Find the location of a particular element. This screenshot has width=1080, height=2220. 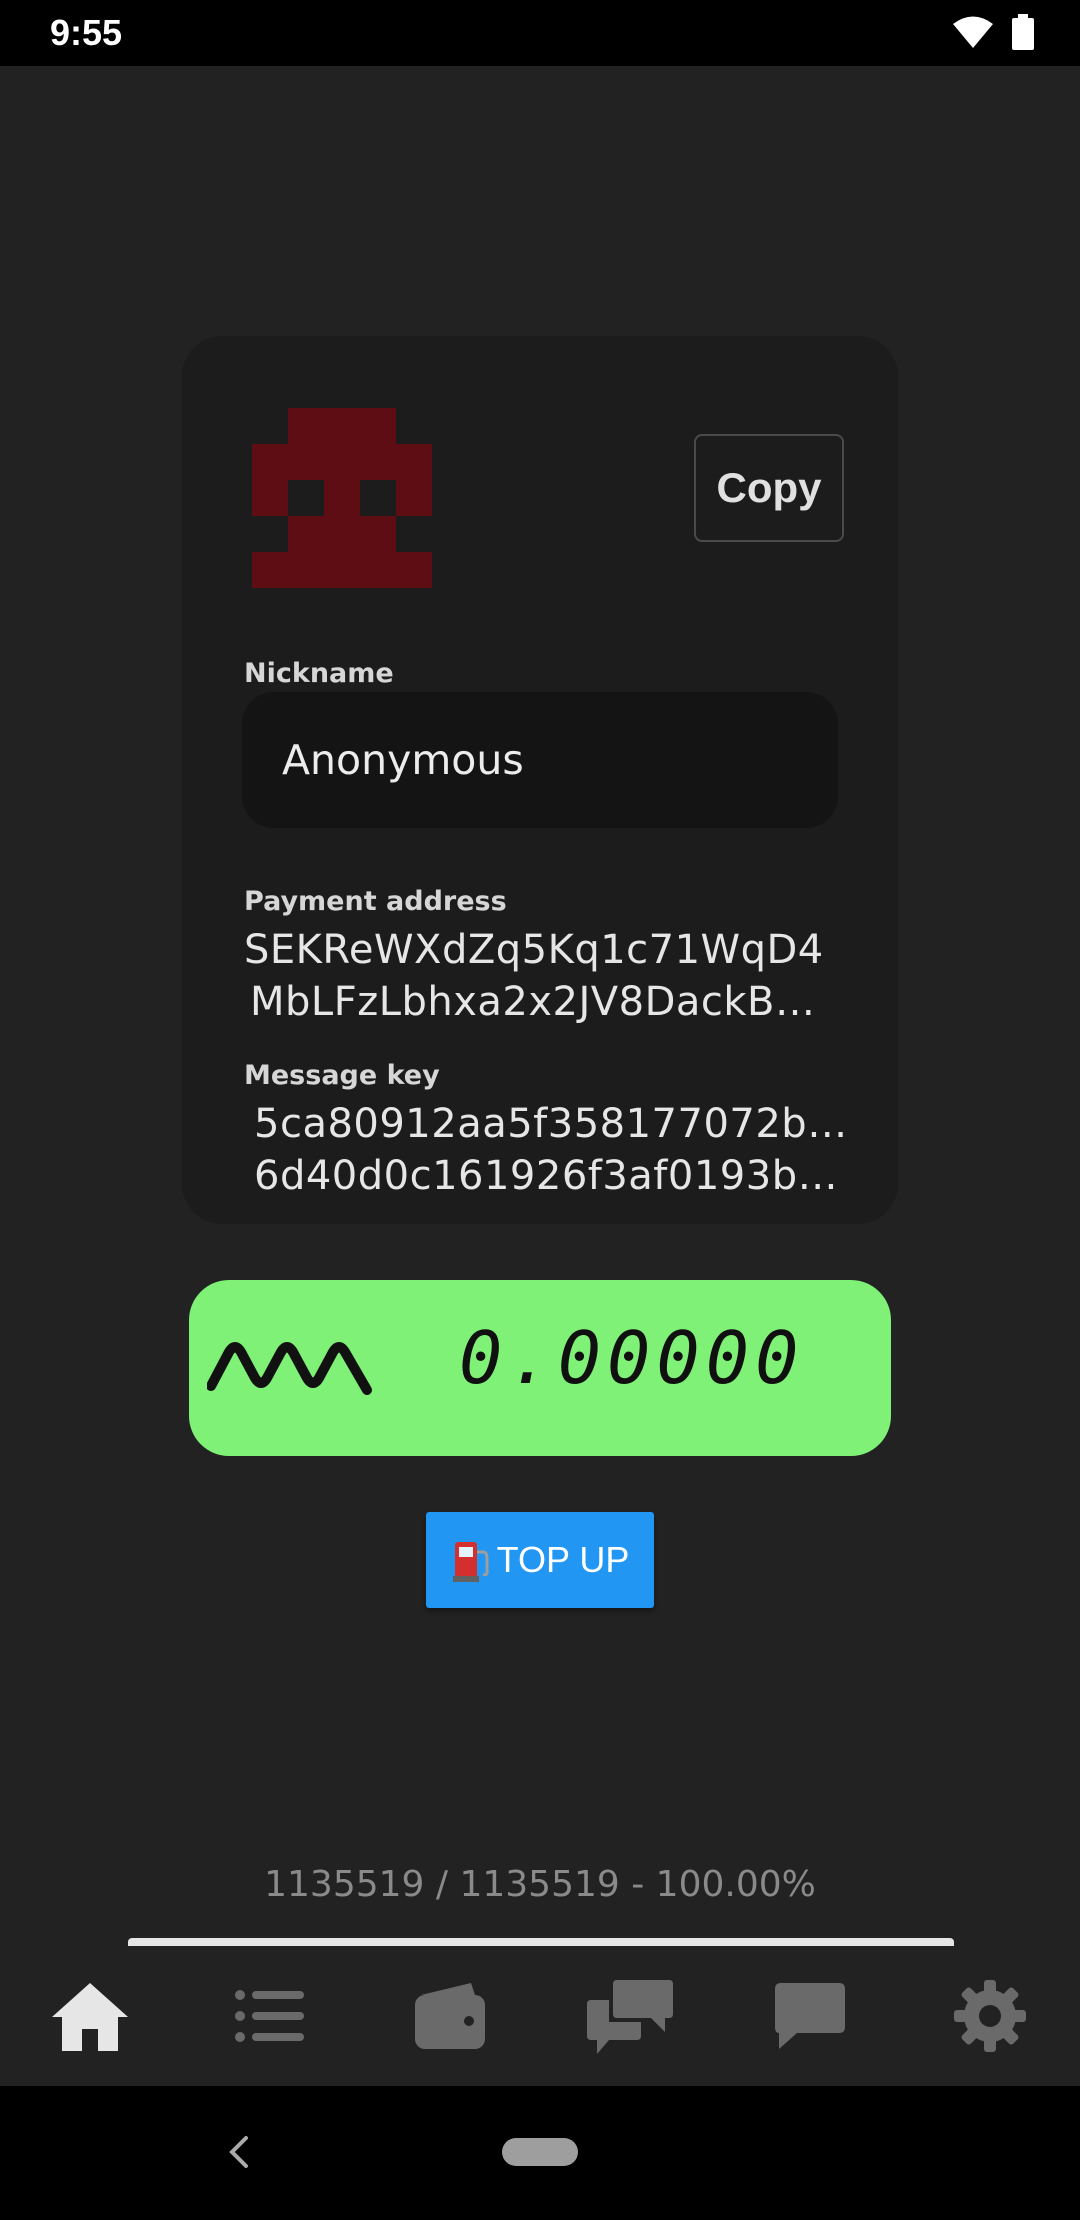

payment-address-label: Payment address is located at coordinates (375, 901).